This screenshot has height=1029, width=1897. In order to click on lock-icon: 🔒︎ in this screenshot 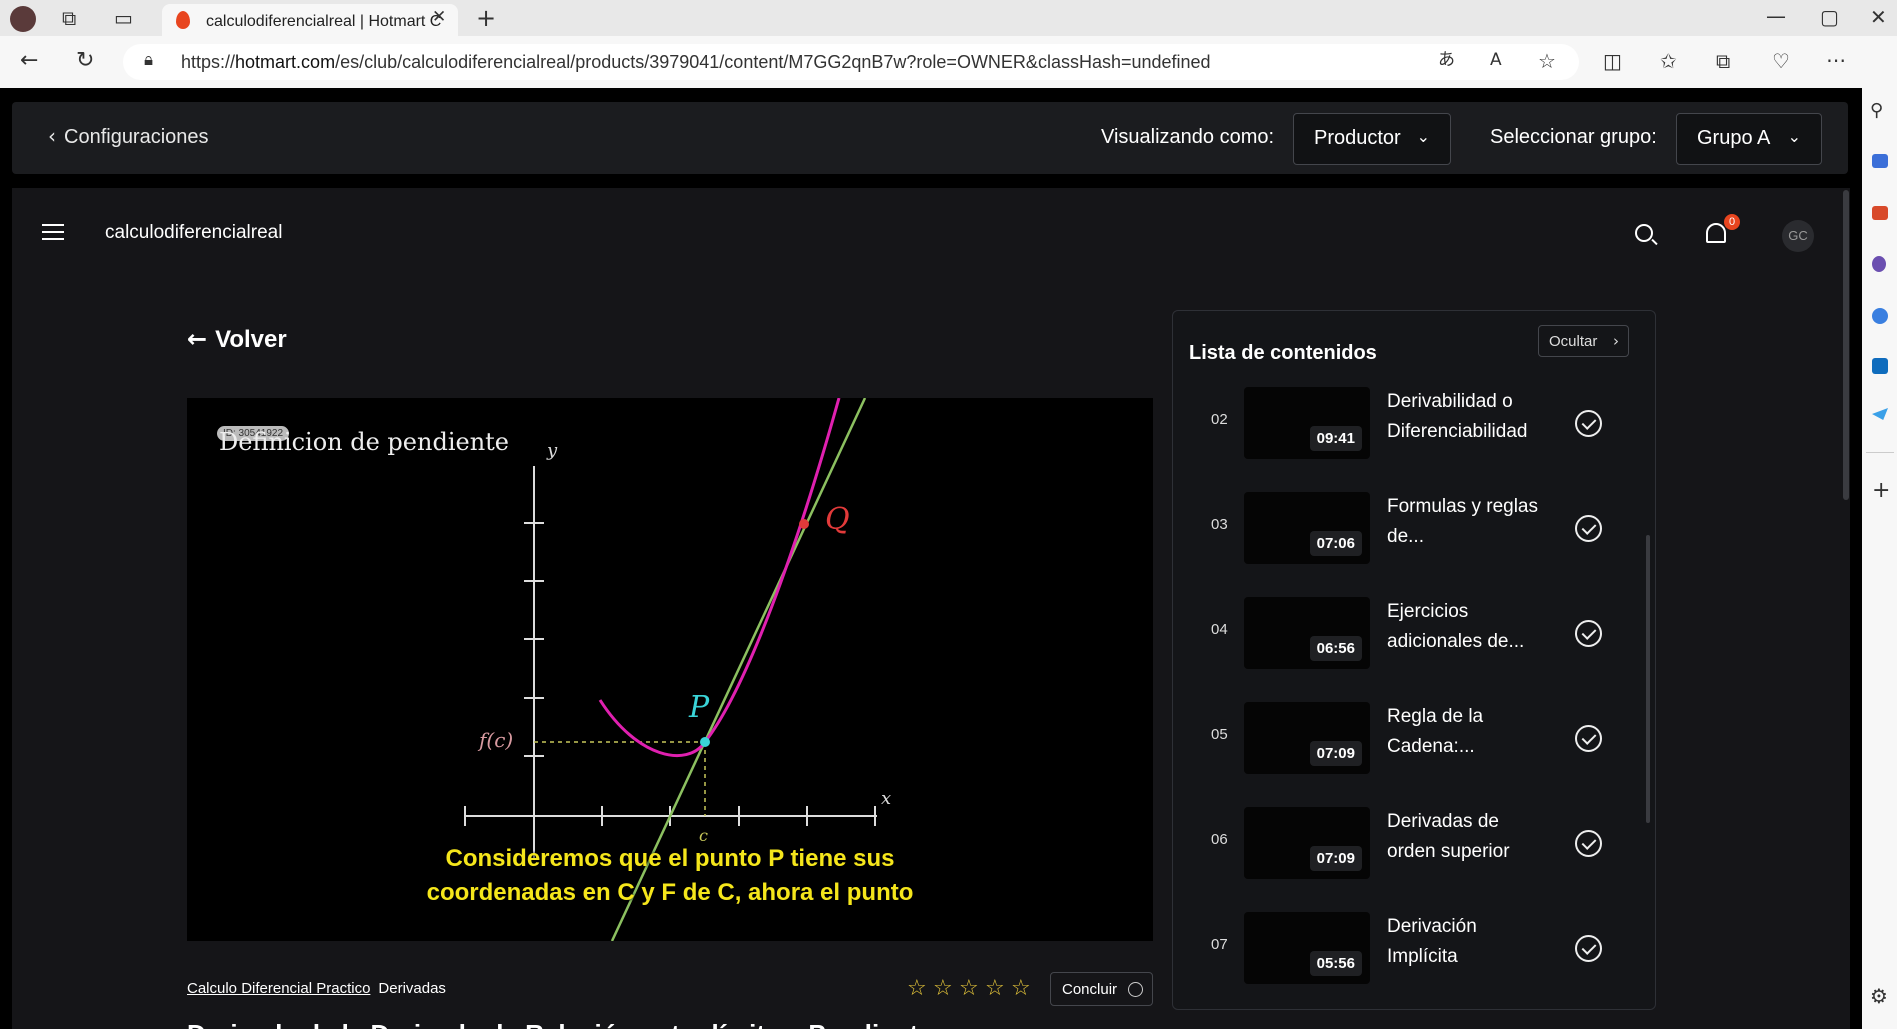, I will do `click(148, 60)`.